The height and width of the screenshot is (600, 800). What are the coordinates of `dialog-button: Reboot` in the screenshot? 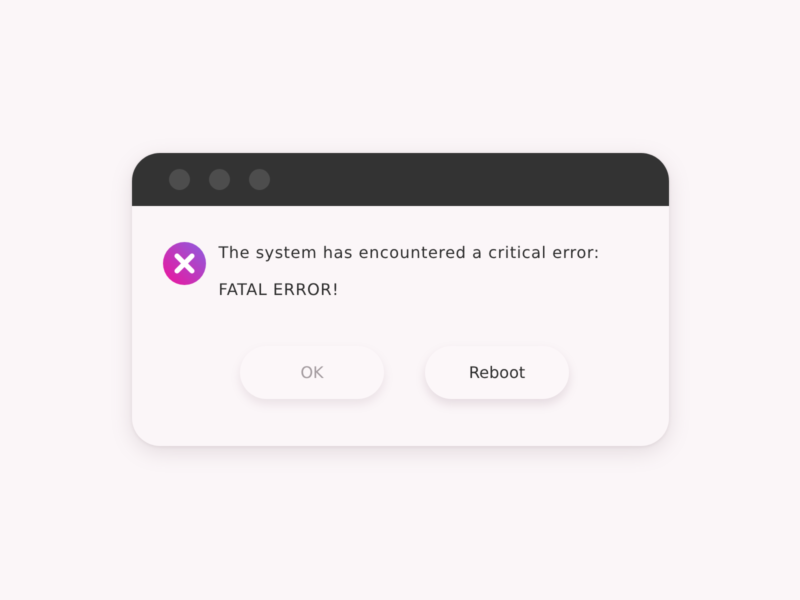 It's located at (497, 372).